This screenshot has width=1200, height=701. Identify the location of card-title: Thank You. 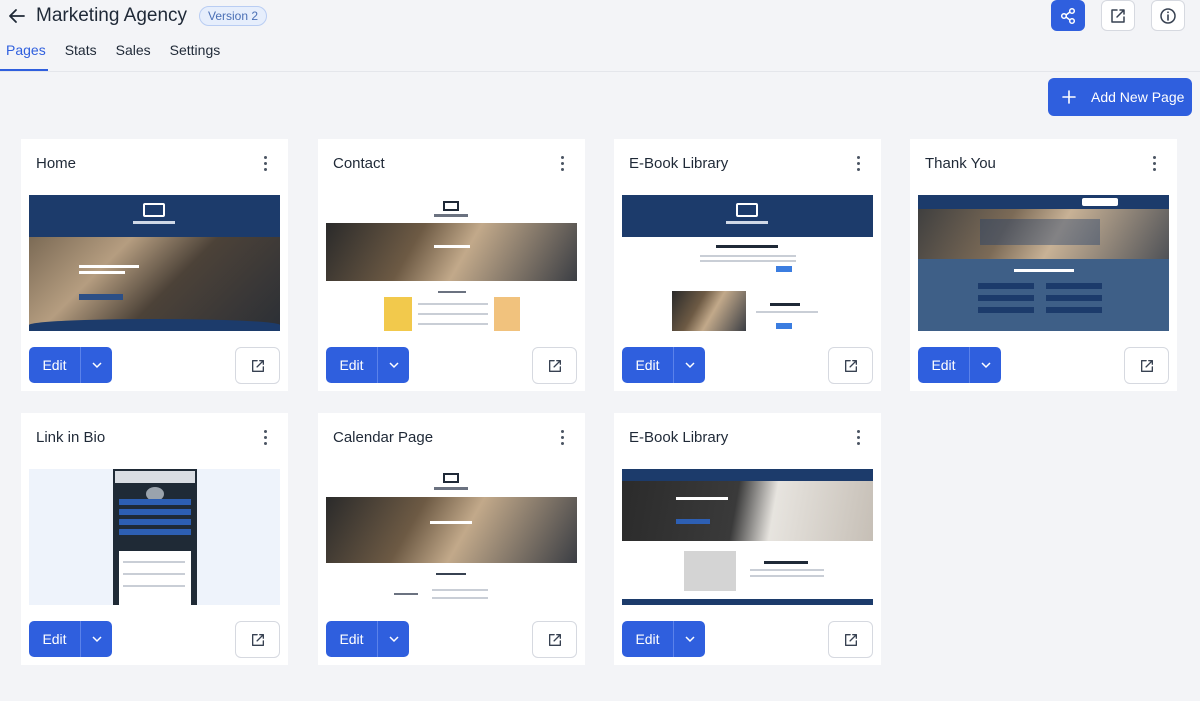
(960, 163).